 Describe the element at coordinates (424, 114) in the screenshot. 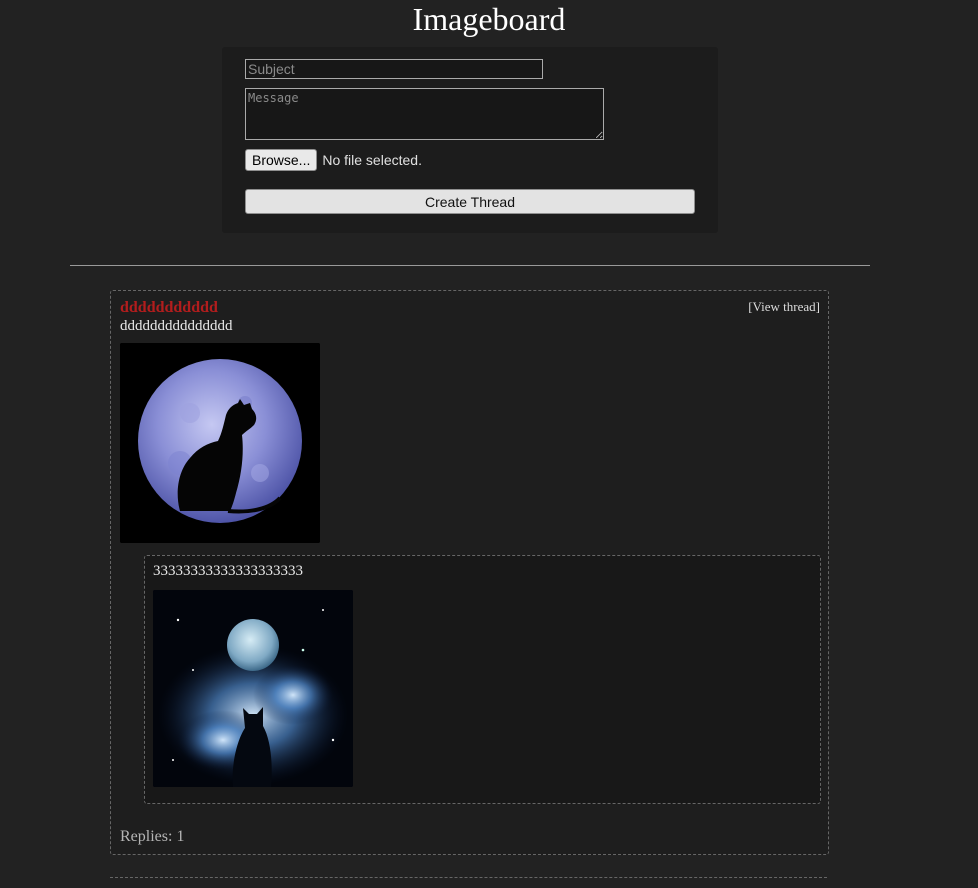

I see `message-input` at that location.